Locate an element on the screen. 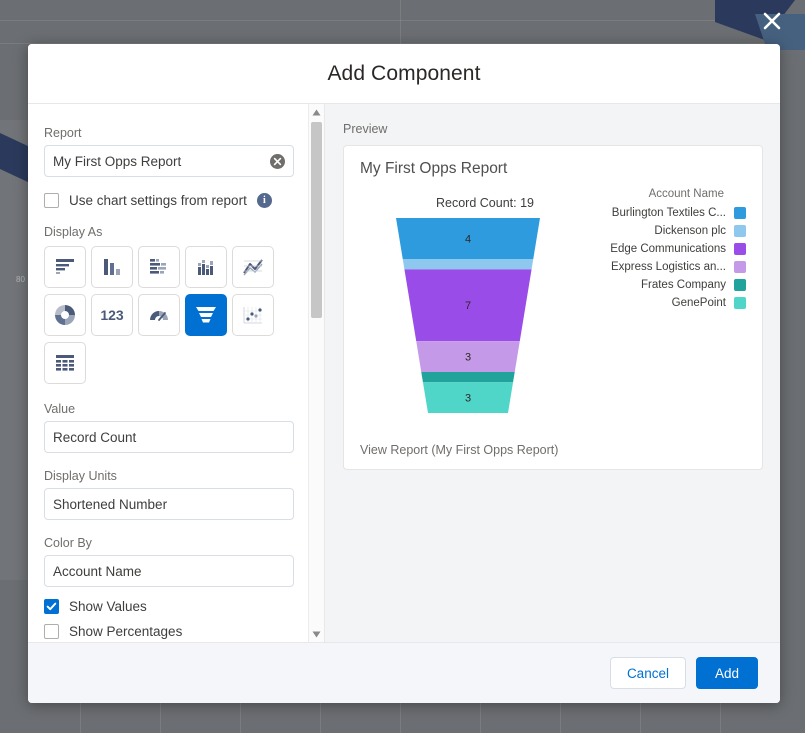  legend-item: Frates Company is located at coordinates (662, 285).